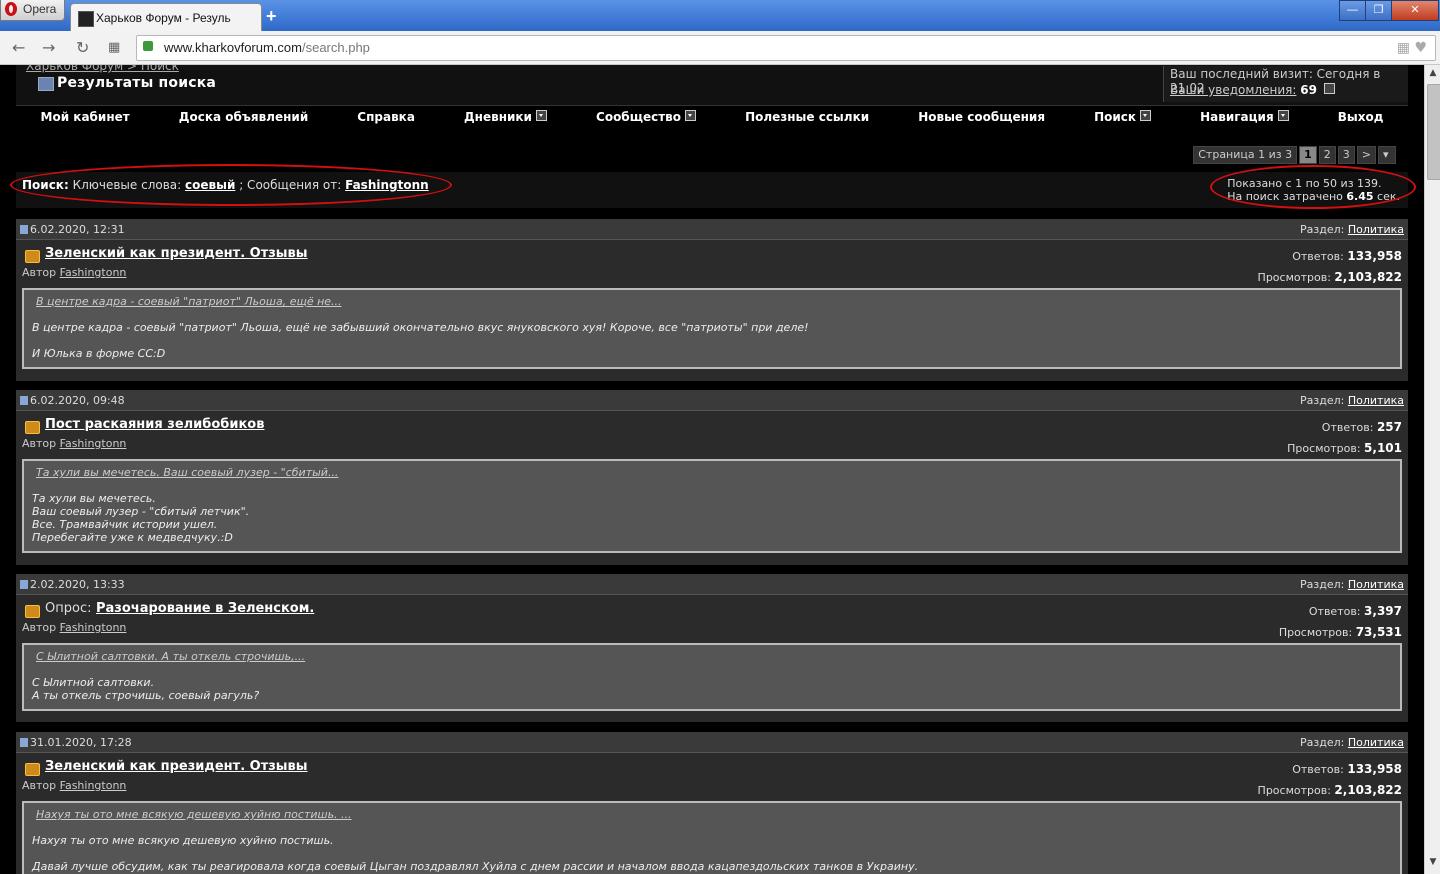  I want to click on breadcrumb-path: Харьков Форум > Поиск, so click(102, 69).